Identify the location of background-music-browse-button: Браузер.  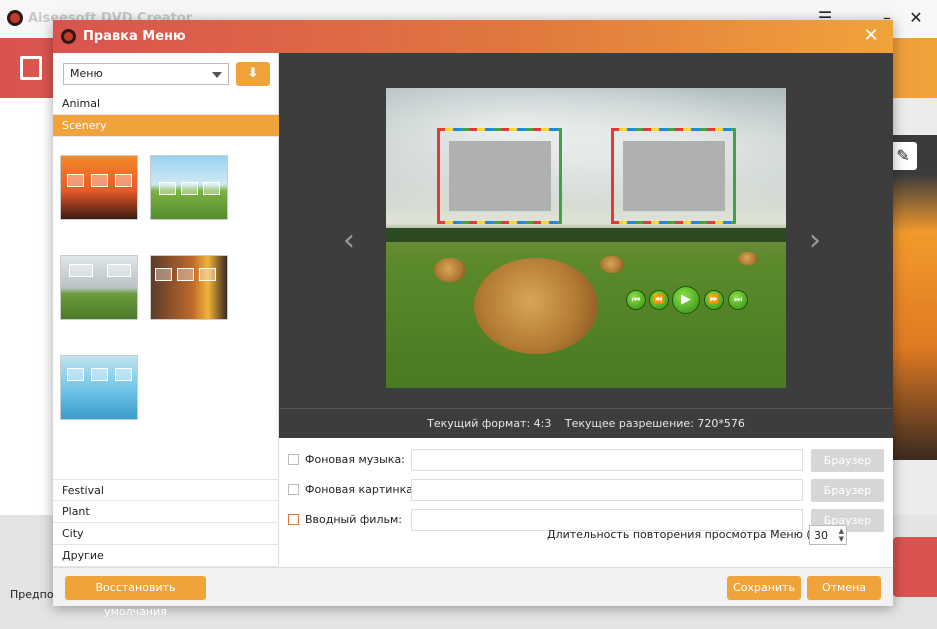
(847, 460).